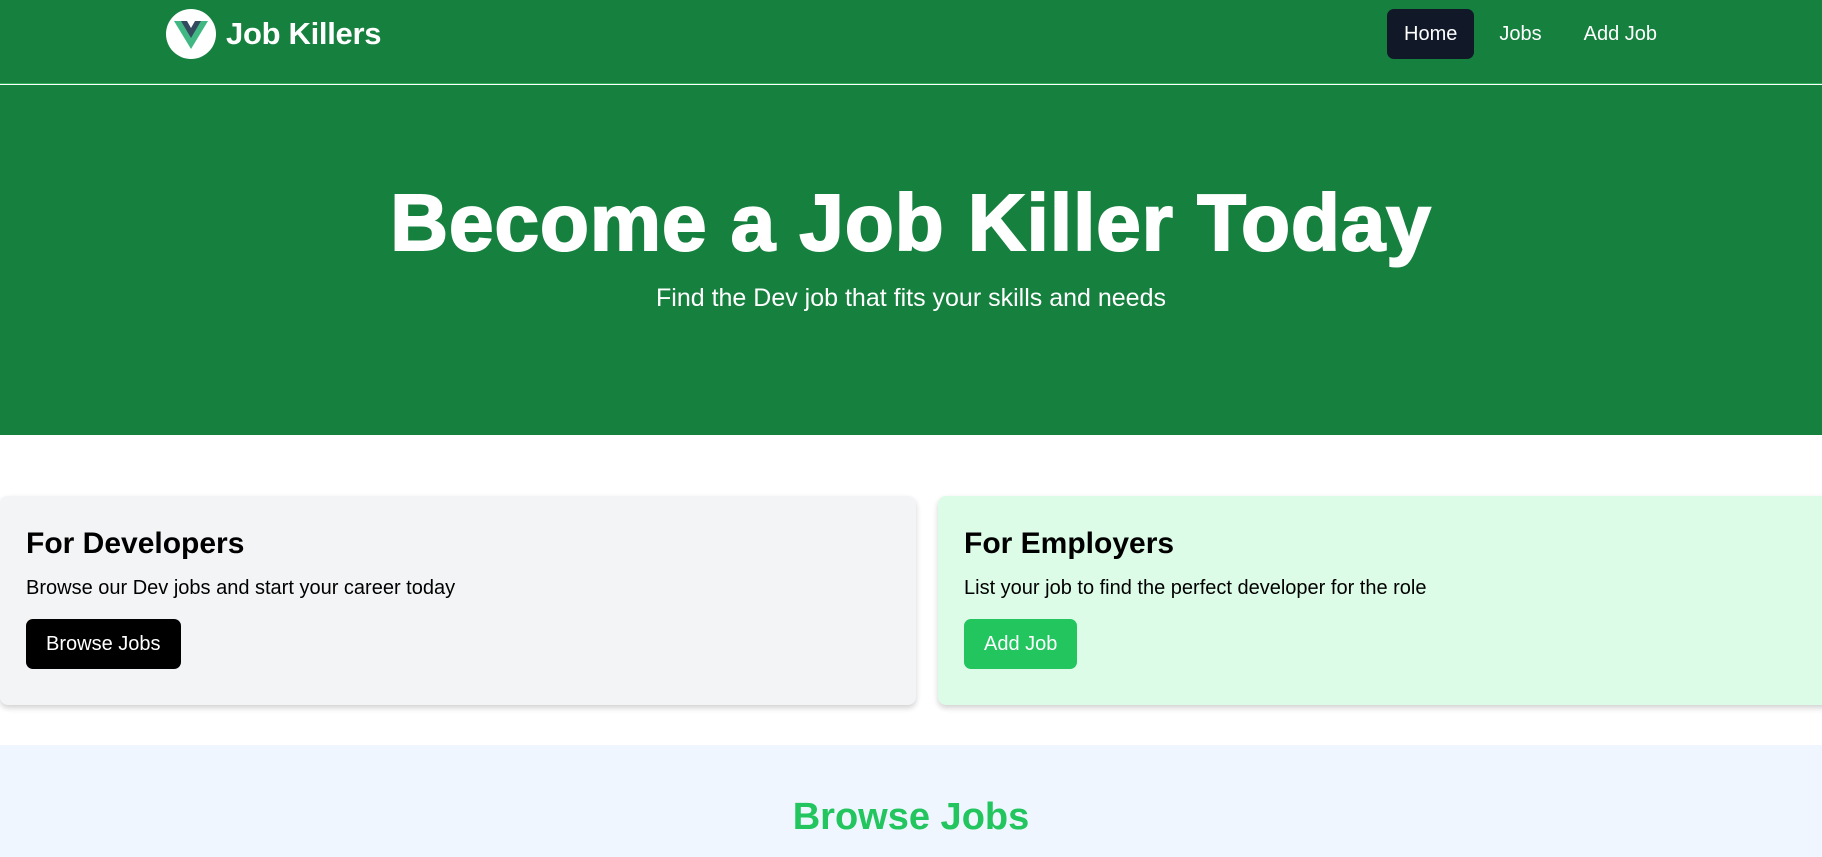 The width and height of the screenshot is (1822, 857). Describe the element at coordinates (103, 644) in the screenshot. I see `browse-jobs-button: Browse Jobs` at that location.